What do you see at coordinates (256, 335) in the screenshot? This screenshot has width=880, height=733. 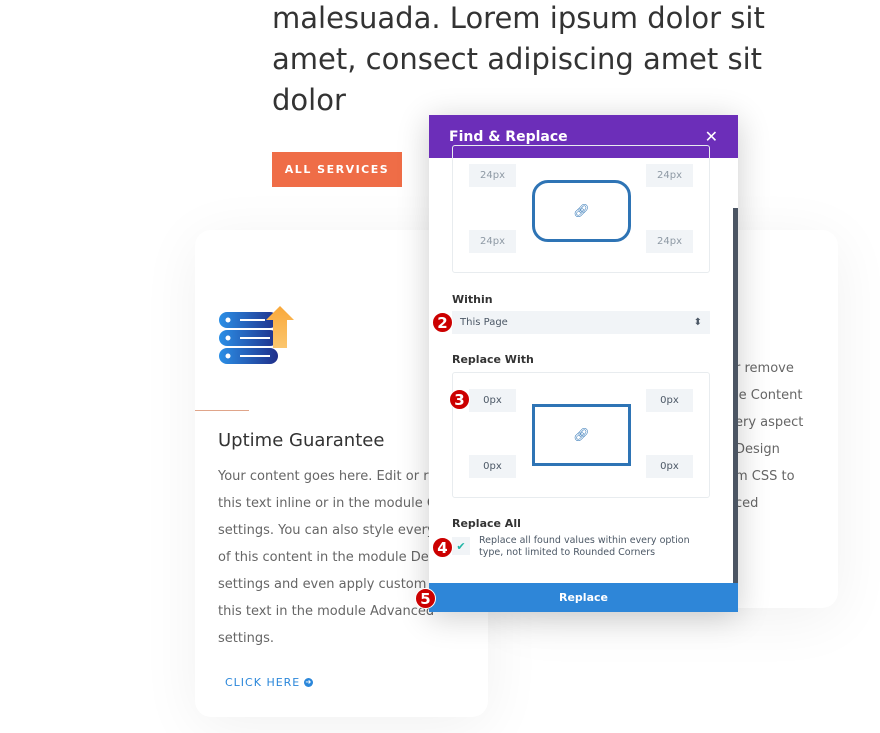 I see `server-upload-icon` at bounding box center [256, 335].